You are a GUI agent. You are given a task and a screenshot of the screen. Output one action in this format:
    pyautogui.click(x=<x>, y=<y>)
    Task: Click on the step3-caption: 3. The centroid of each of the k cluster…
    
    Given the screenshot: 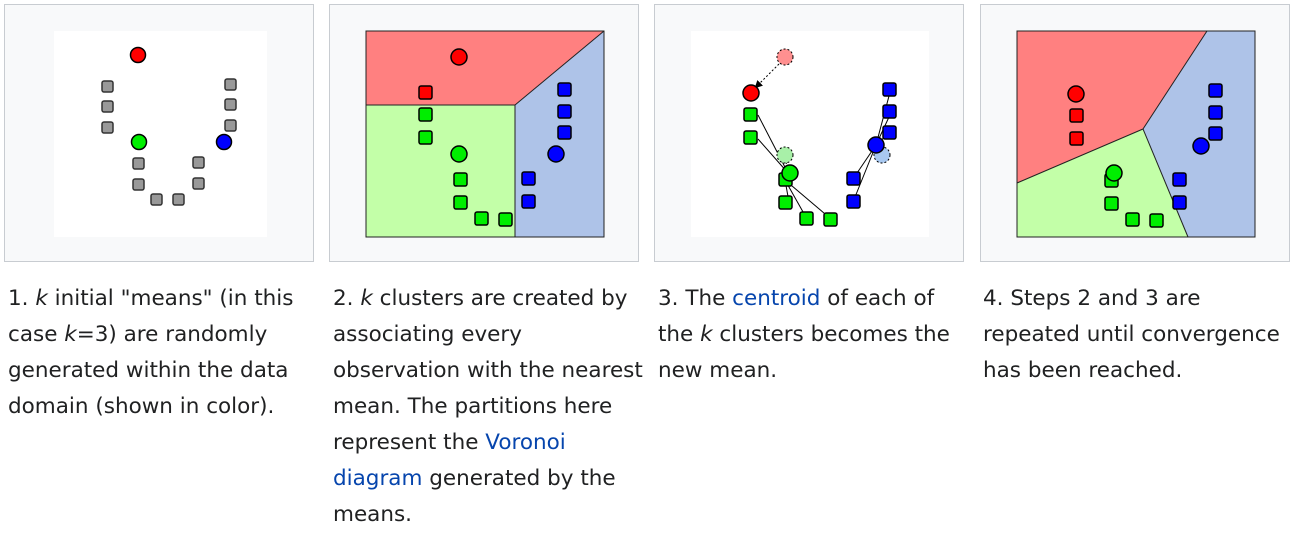 What is the action you would take?
    pyautogui.click(x=814, y=335)
    